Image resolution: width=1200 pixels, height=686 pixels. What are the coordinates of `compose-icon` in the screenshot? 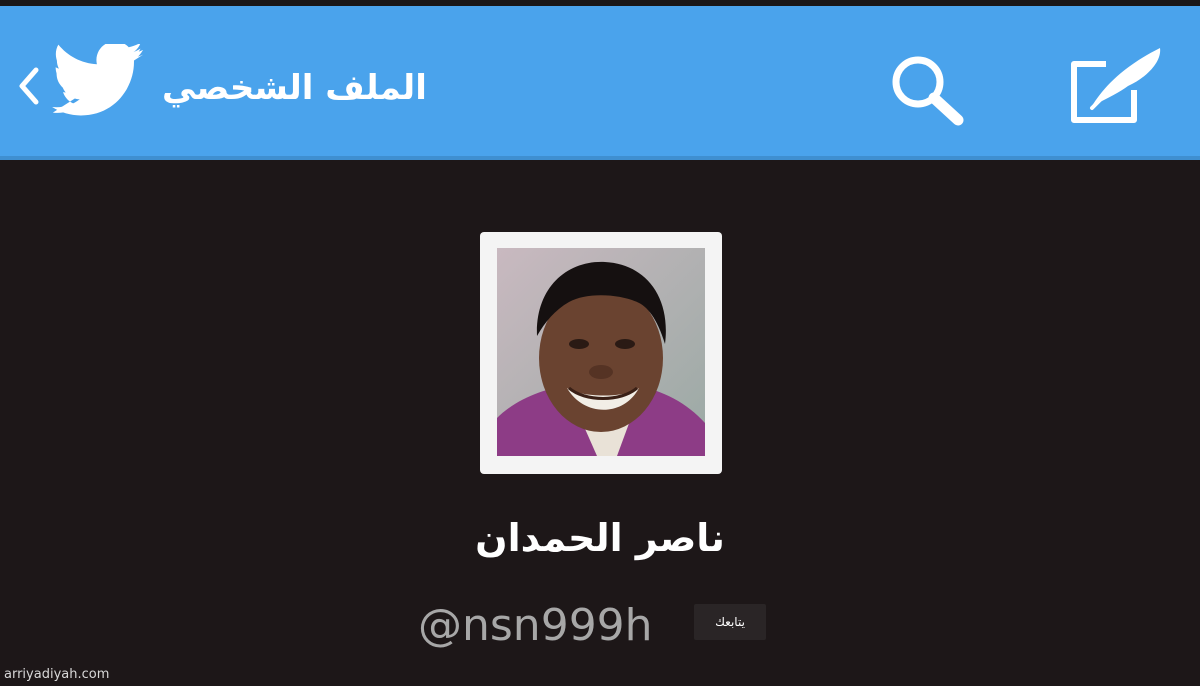 It's located at (1117, 87).